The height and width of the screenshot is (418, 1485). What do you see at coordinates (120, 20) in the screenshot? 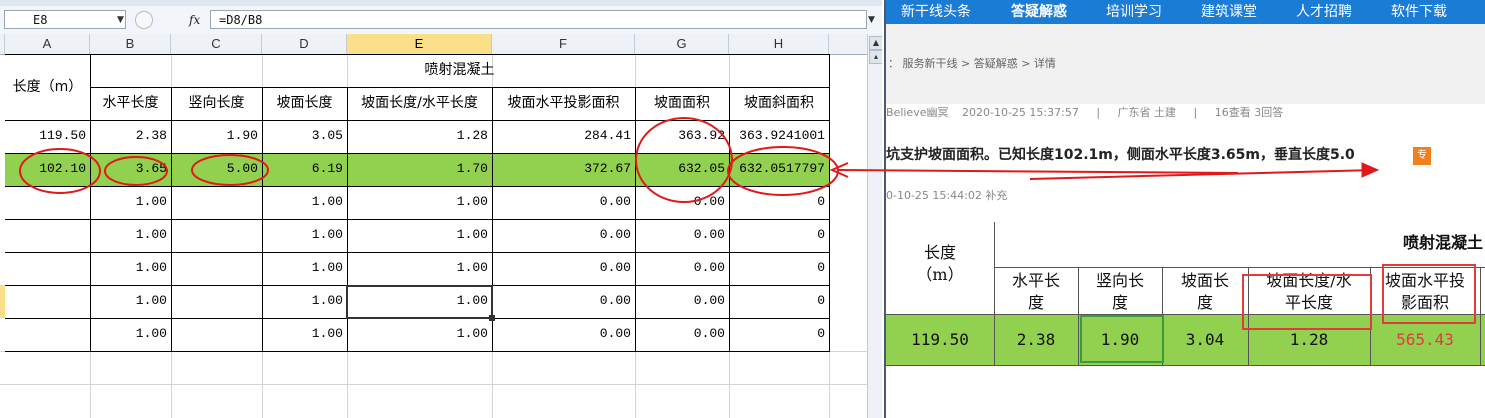
I see `name-box-dropdown-icon: ▼` at bounding box center [120, 20].